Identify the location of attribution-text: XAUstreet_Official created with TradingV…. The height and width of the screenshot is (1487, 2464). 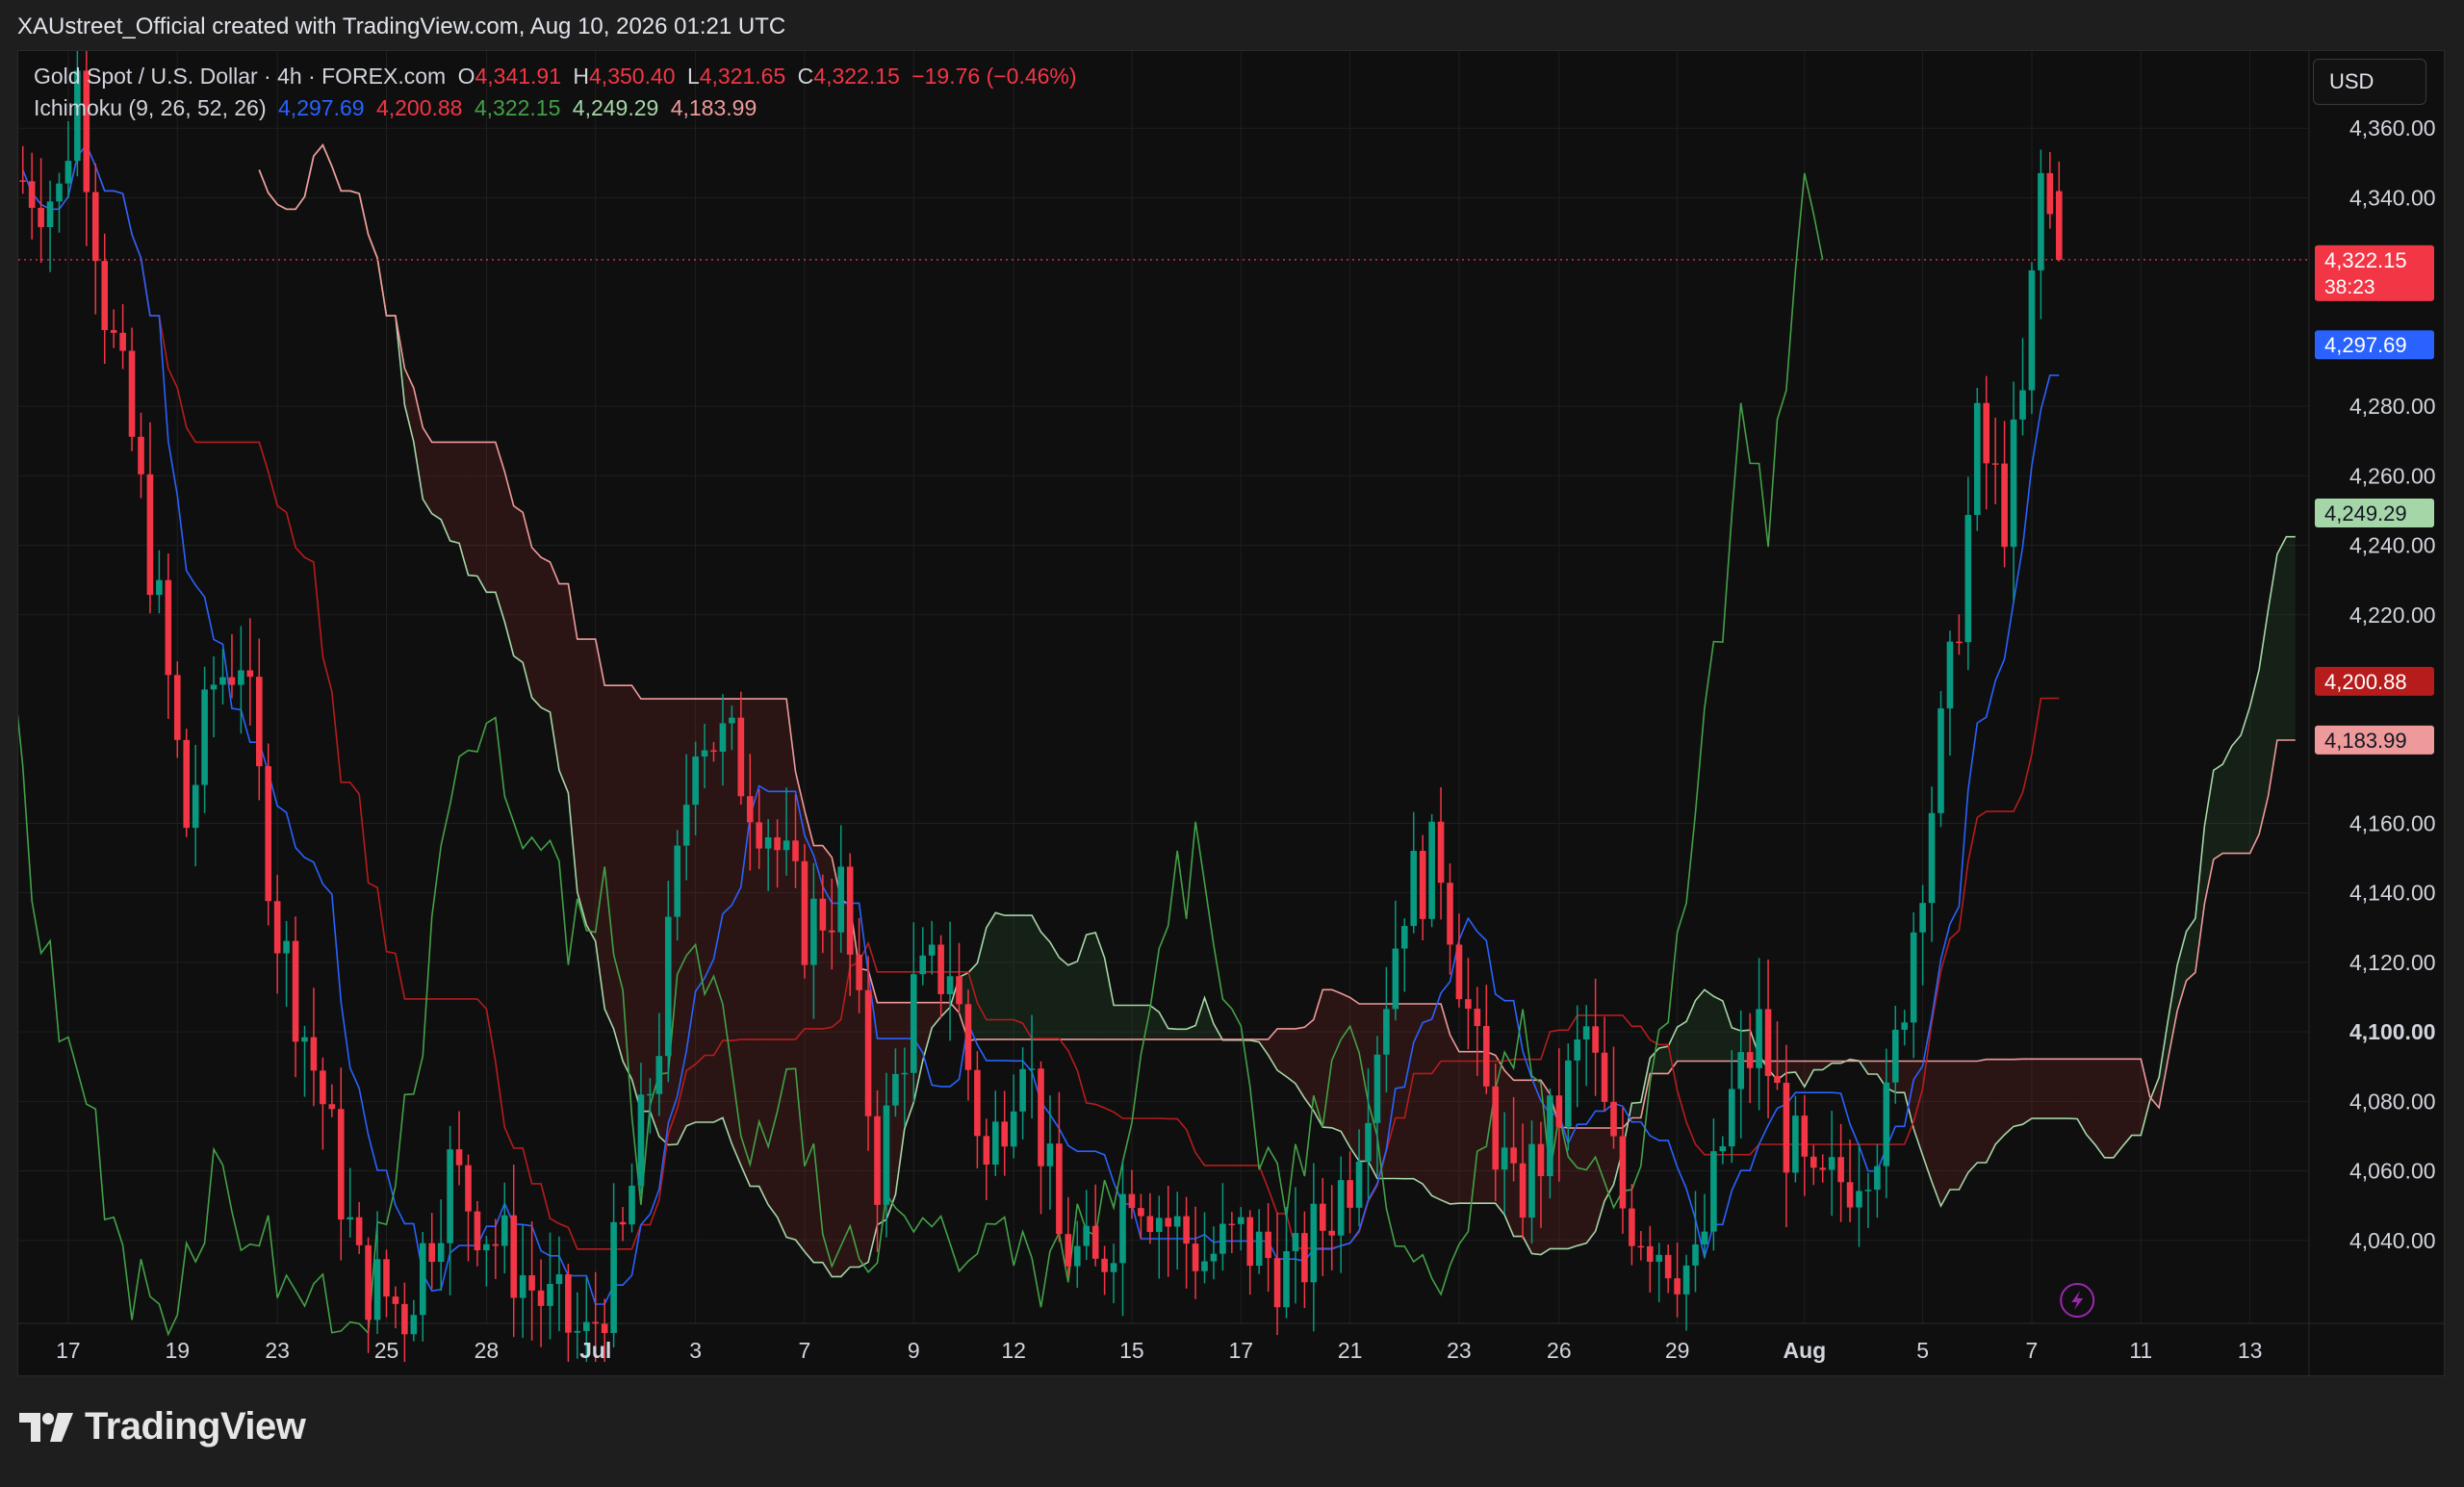
(401, 26).